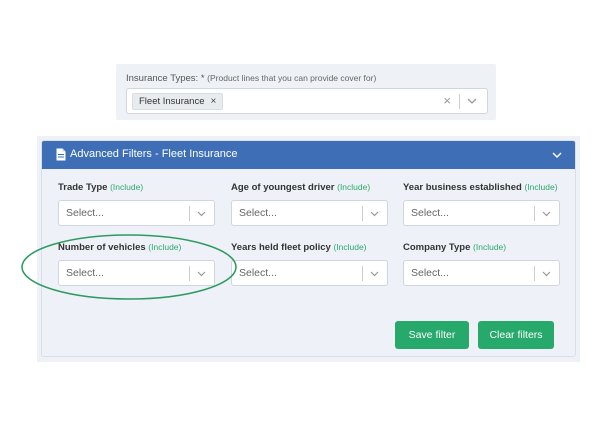 This screenshot has height=444, width=596. I want to click on field-label-text: Year business established, so click(462, 187).